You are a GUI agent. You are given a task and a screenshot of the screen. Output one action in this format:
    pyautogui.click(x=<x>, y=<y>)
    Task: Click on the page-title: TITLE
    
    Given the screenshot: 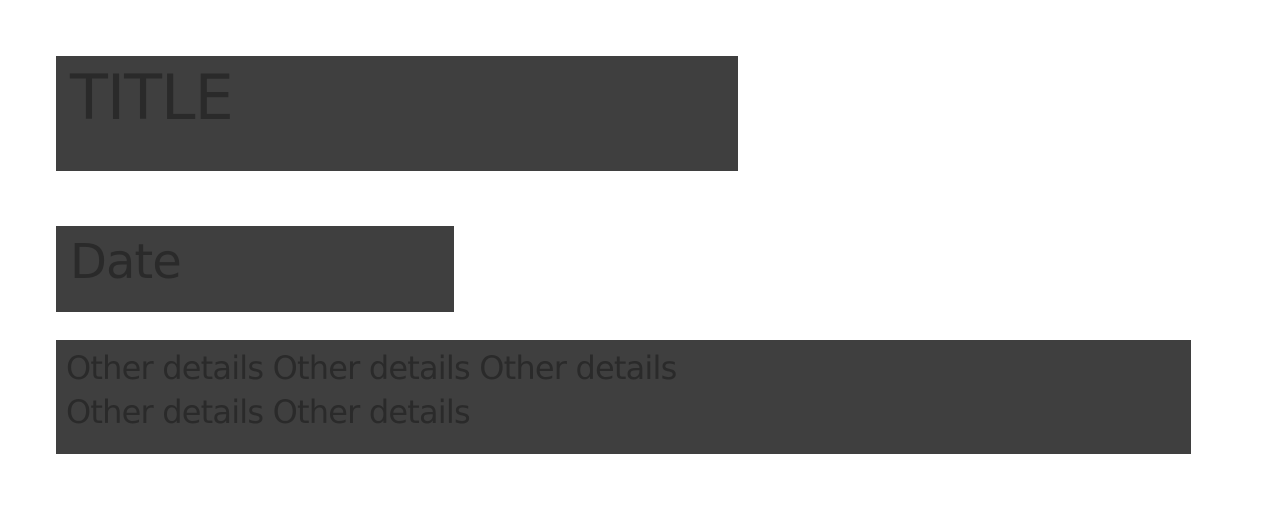 What is the action you would take?
    pyautogui.click(x=152, y=97)
    